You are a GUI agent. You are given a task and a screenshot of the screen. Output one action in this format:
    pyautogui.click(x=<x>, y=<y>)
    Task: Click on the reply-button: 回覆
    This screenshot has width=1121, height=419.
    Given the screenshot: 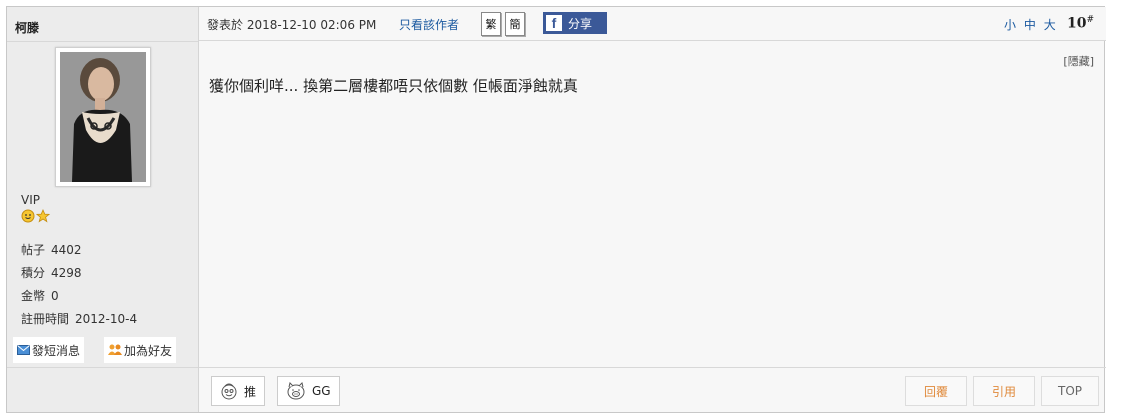 What is the action you would take?
    pyautogui.click(x=936, y=391)
    